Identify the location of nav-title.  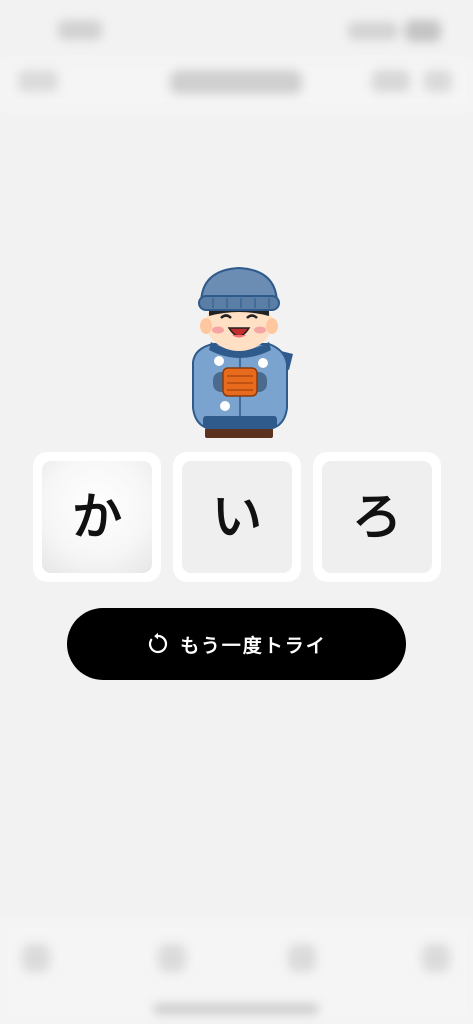
(236, 82).